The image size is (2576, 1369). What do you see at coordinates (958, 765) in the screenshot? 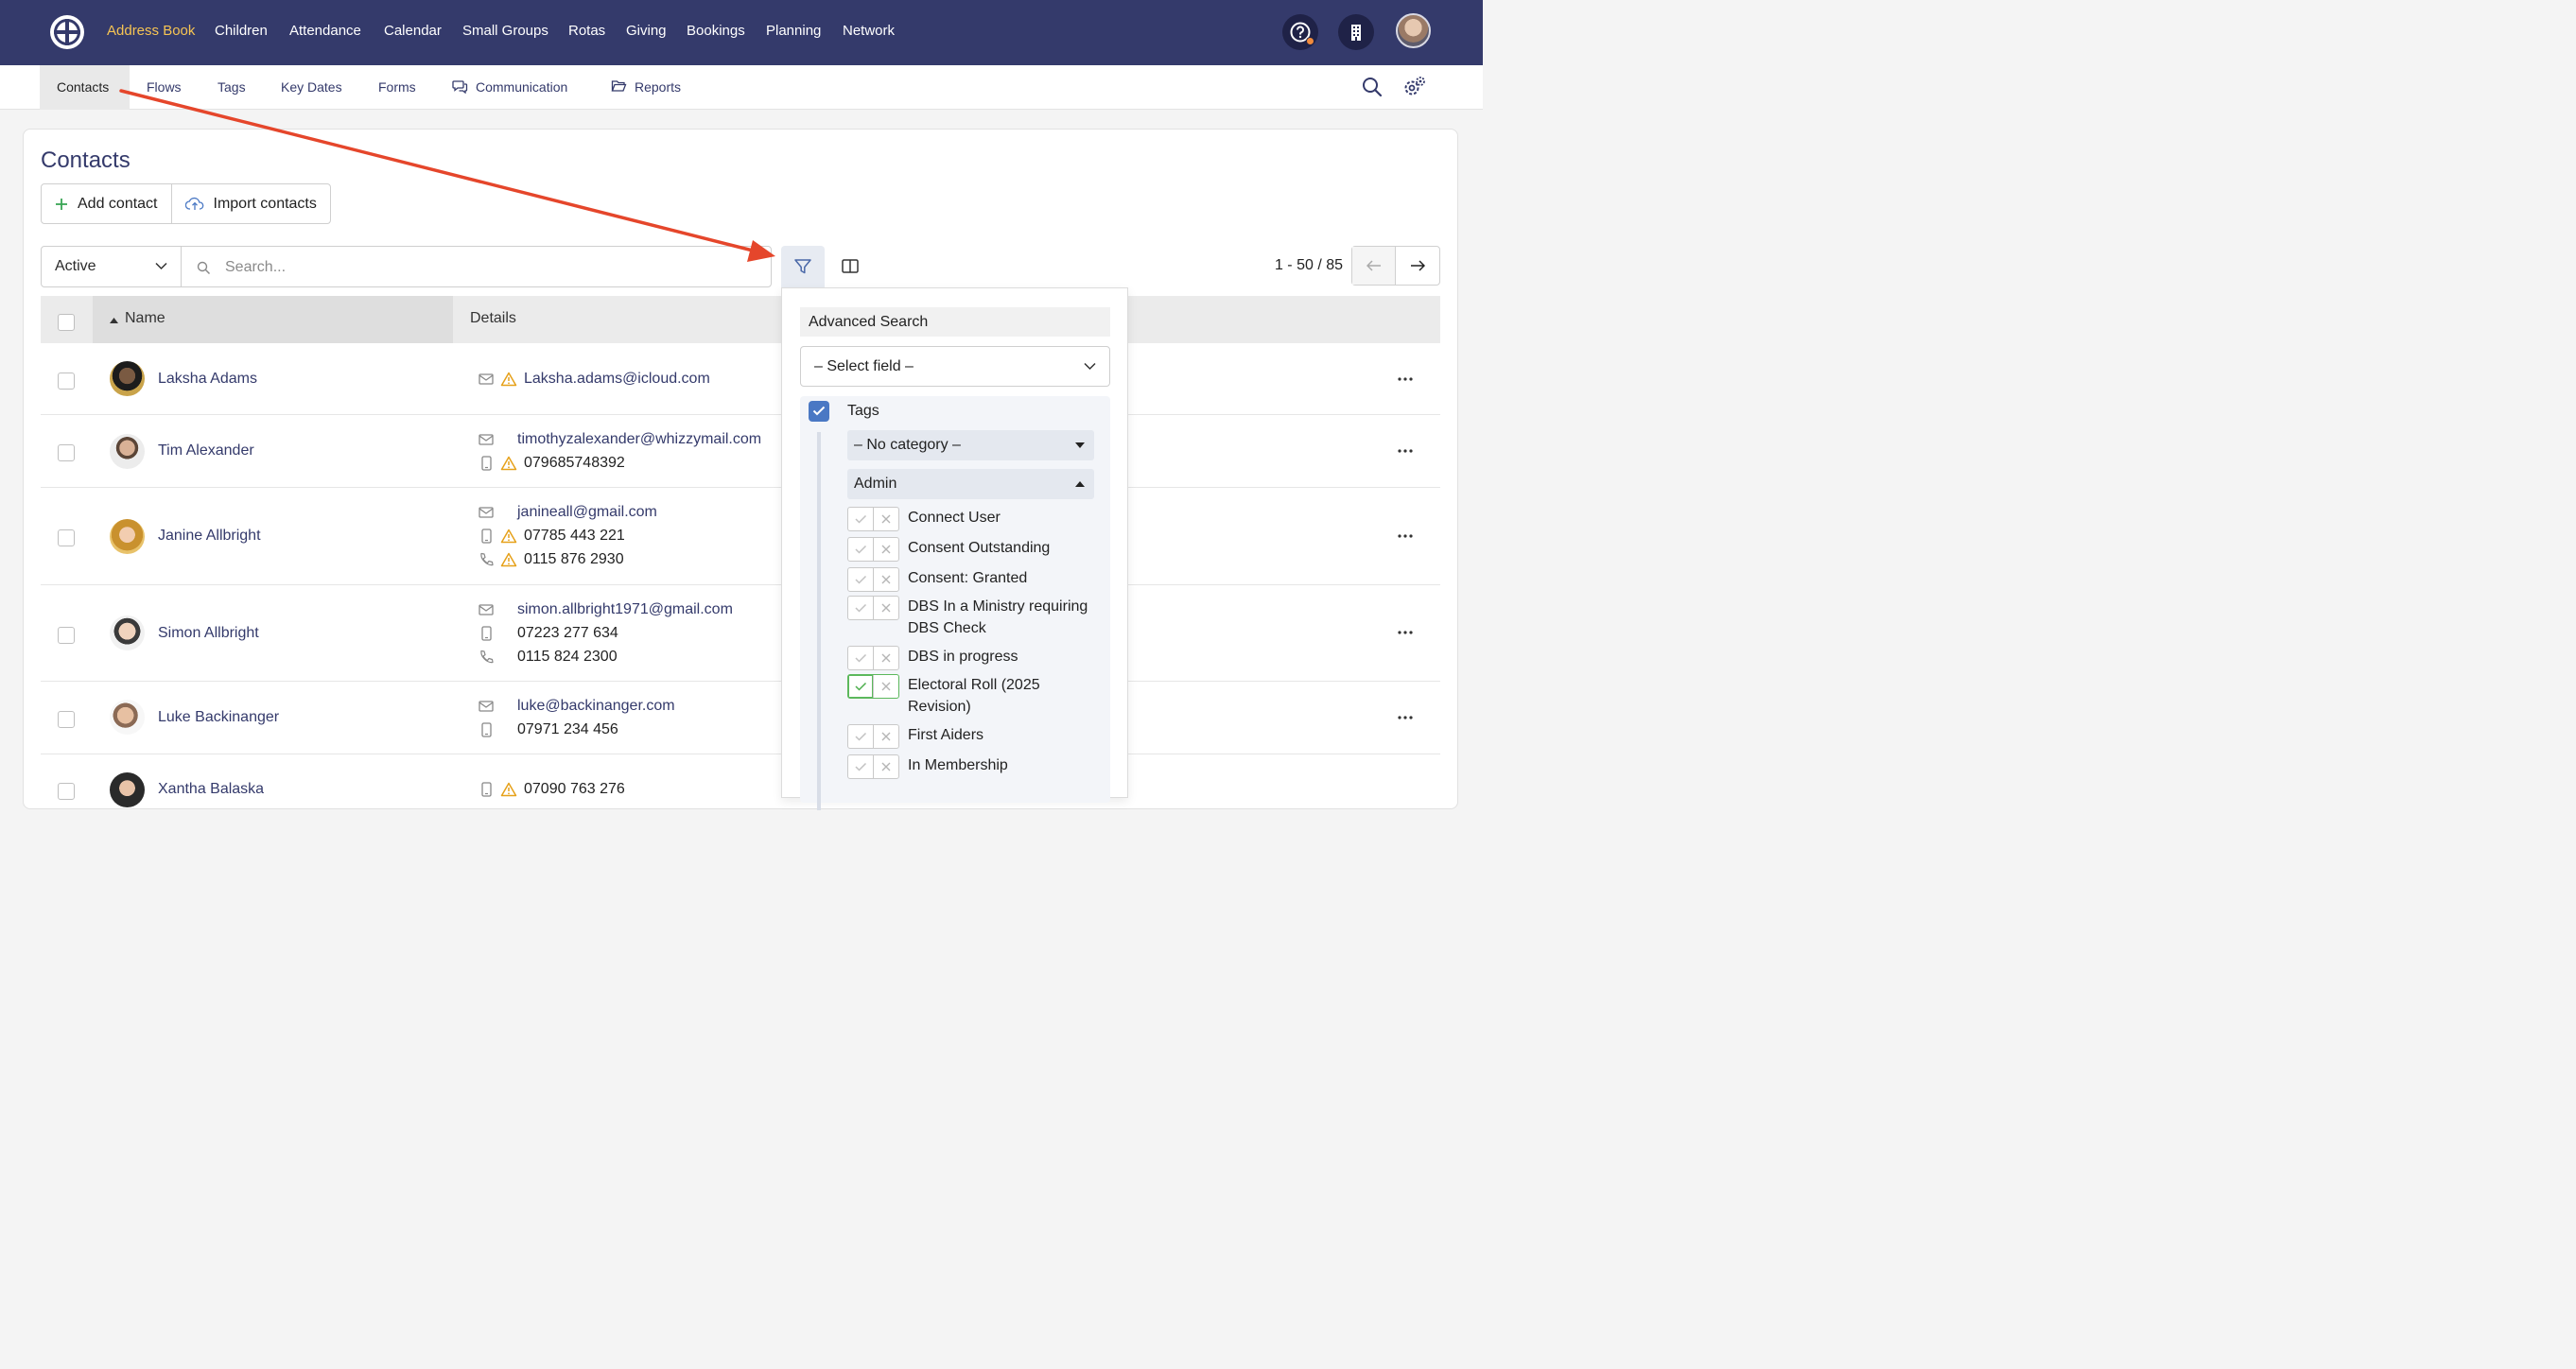
I see `tag-label: In Membership` at bounding box center [958, 765].